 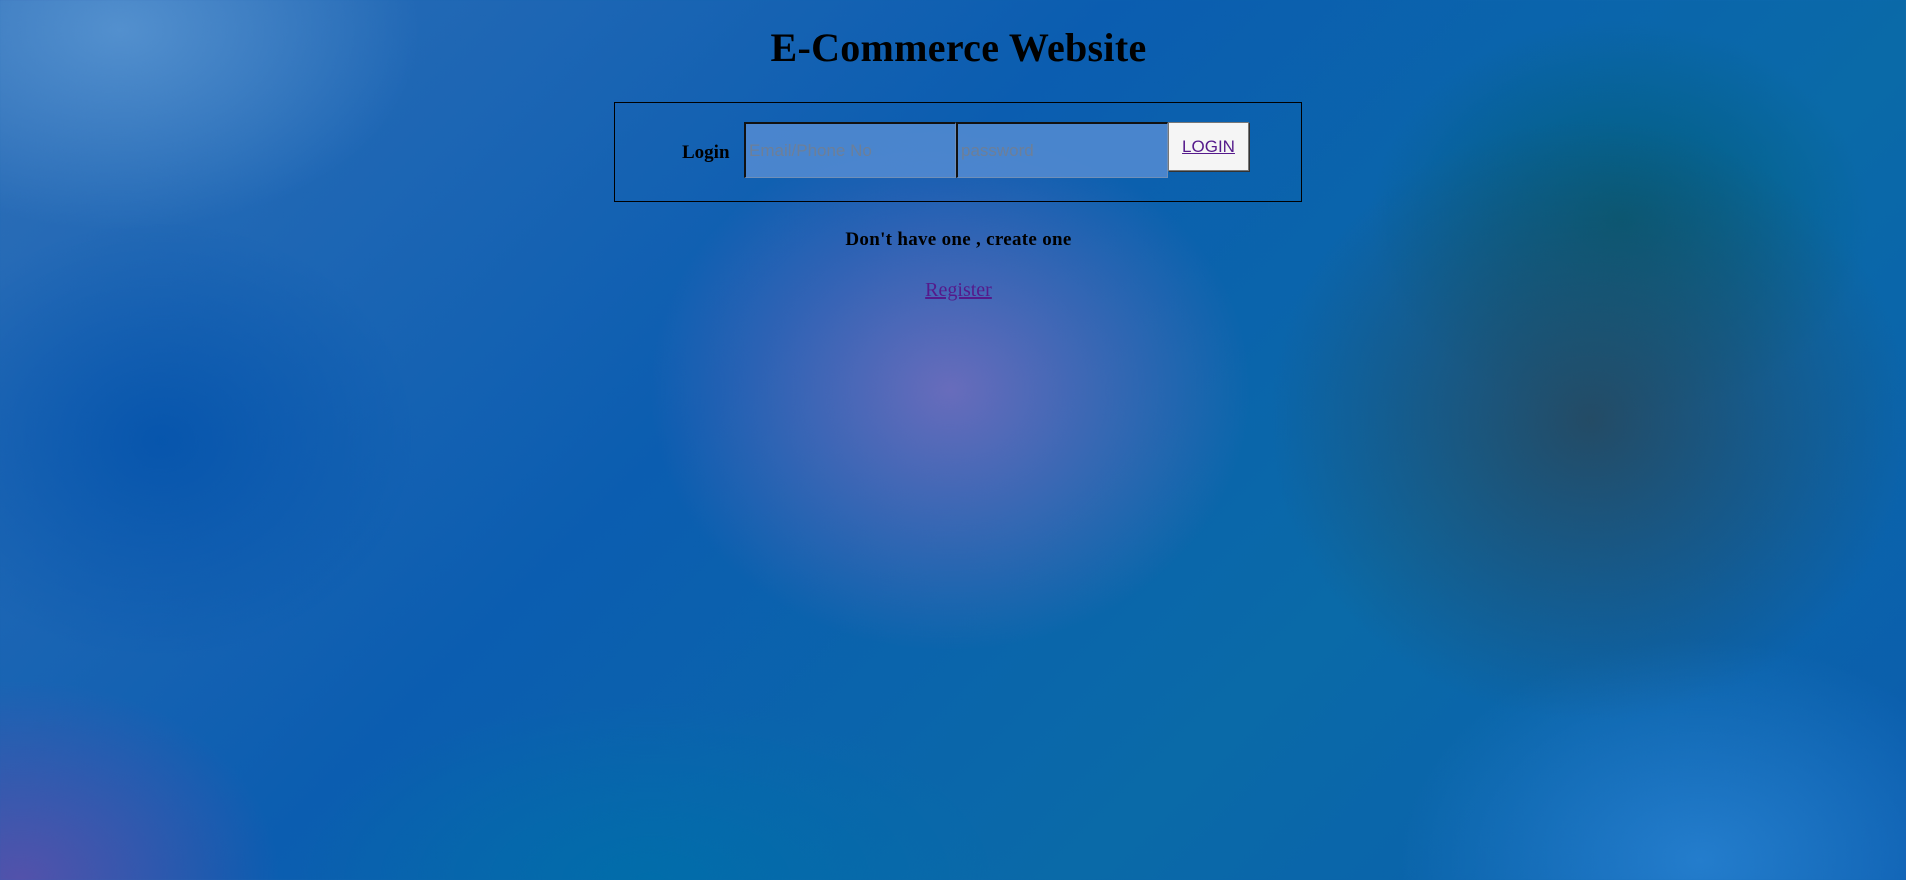 I want to click on page-title: E-Commerce Website, so click(x=958, y=47).